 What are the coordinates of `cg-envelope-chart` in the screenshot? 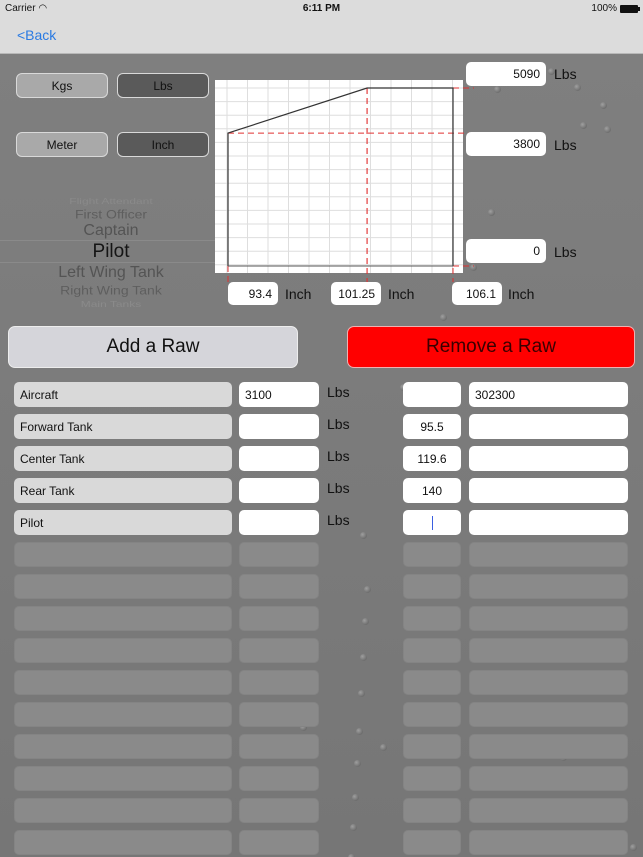 It's located at (344, 181).